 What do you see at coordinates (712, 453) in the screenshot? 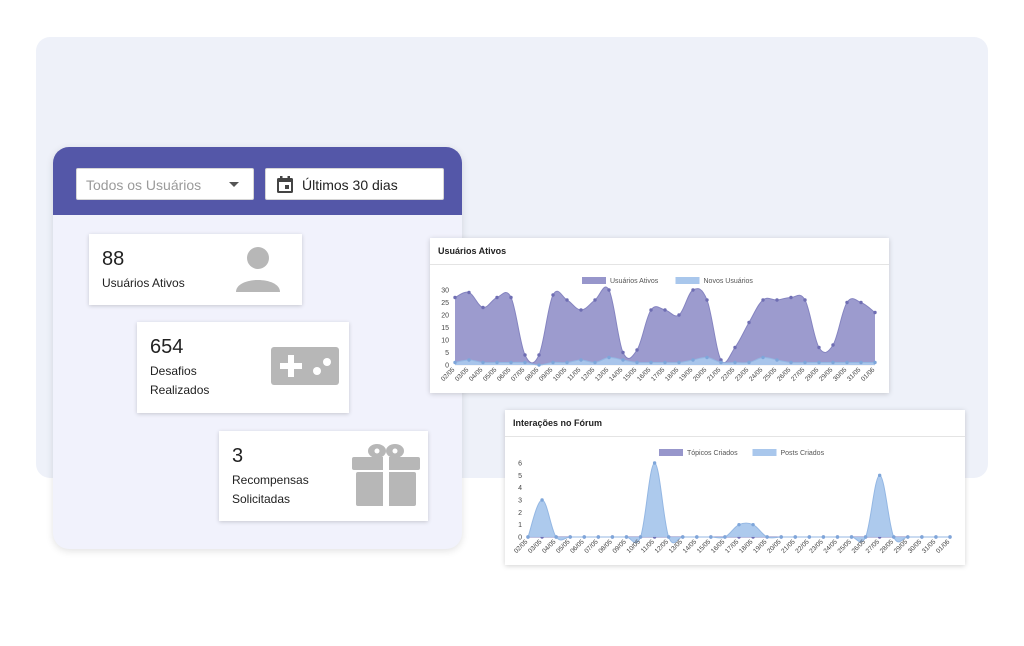
I see `legend-label: Tópicos Criados` at bounding box center [712, 453].